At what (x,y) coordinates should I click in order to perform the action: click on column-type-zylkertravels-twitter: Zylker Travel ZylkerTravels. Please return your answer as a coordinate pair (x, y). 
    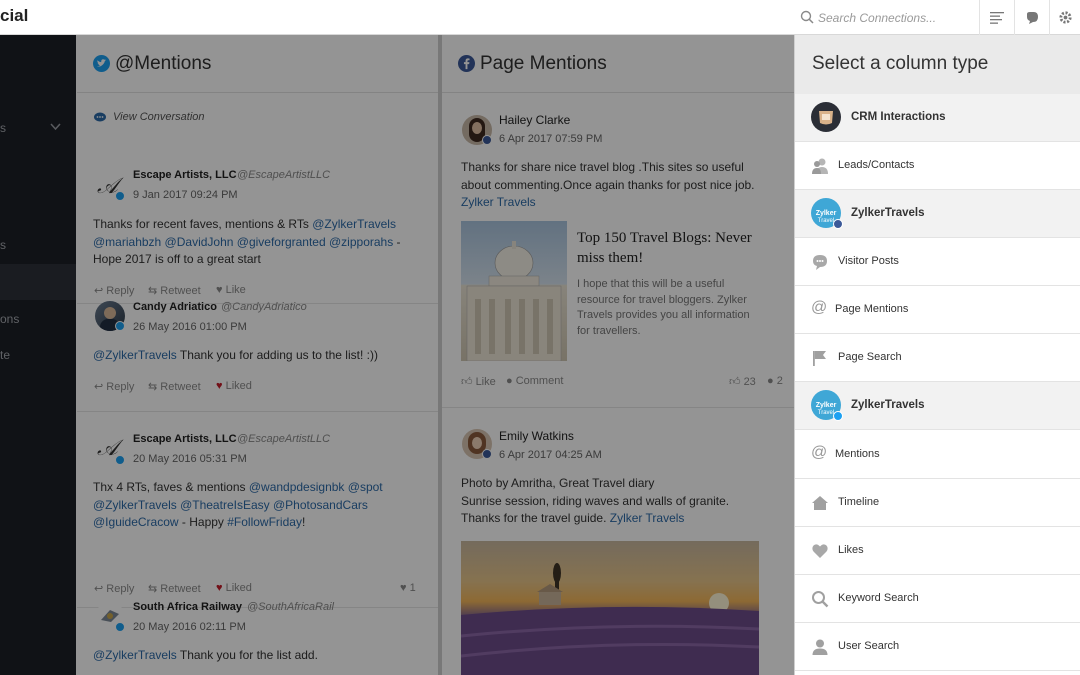
    Looking at the image, I should click on (937, 406).